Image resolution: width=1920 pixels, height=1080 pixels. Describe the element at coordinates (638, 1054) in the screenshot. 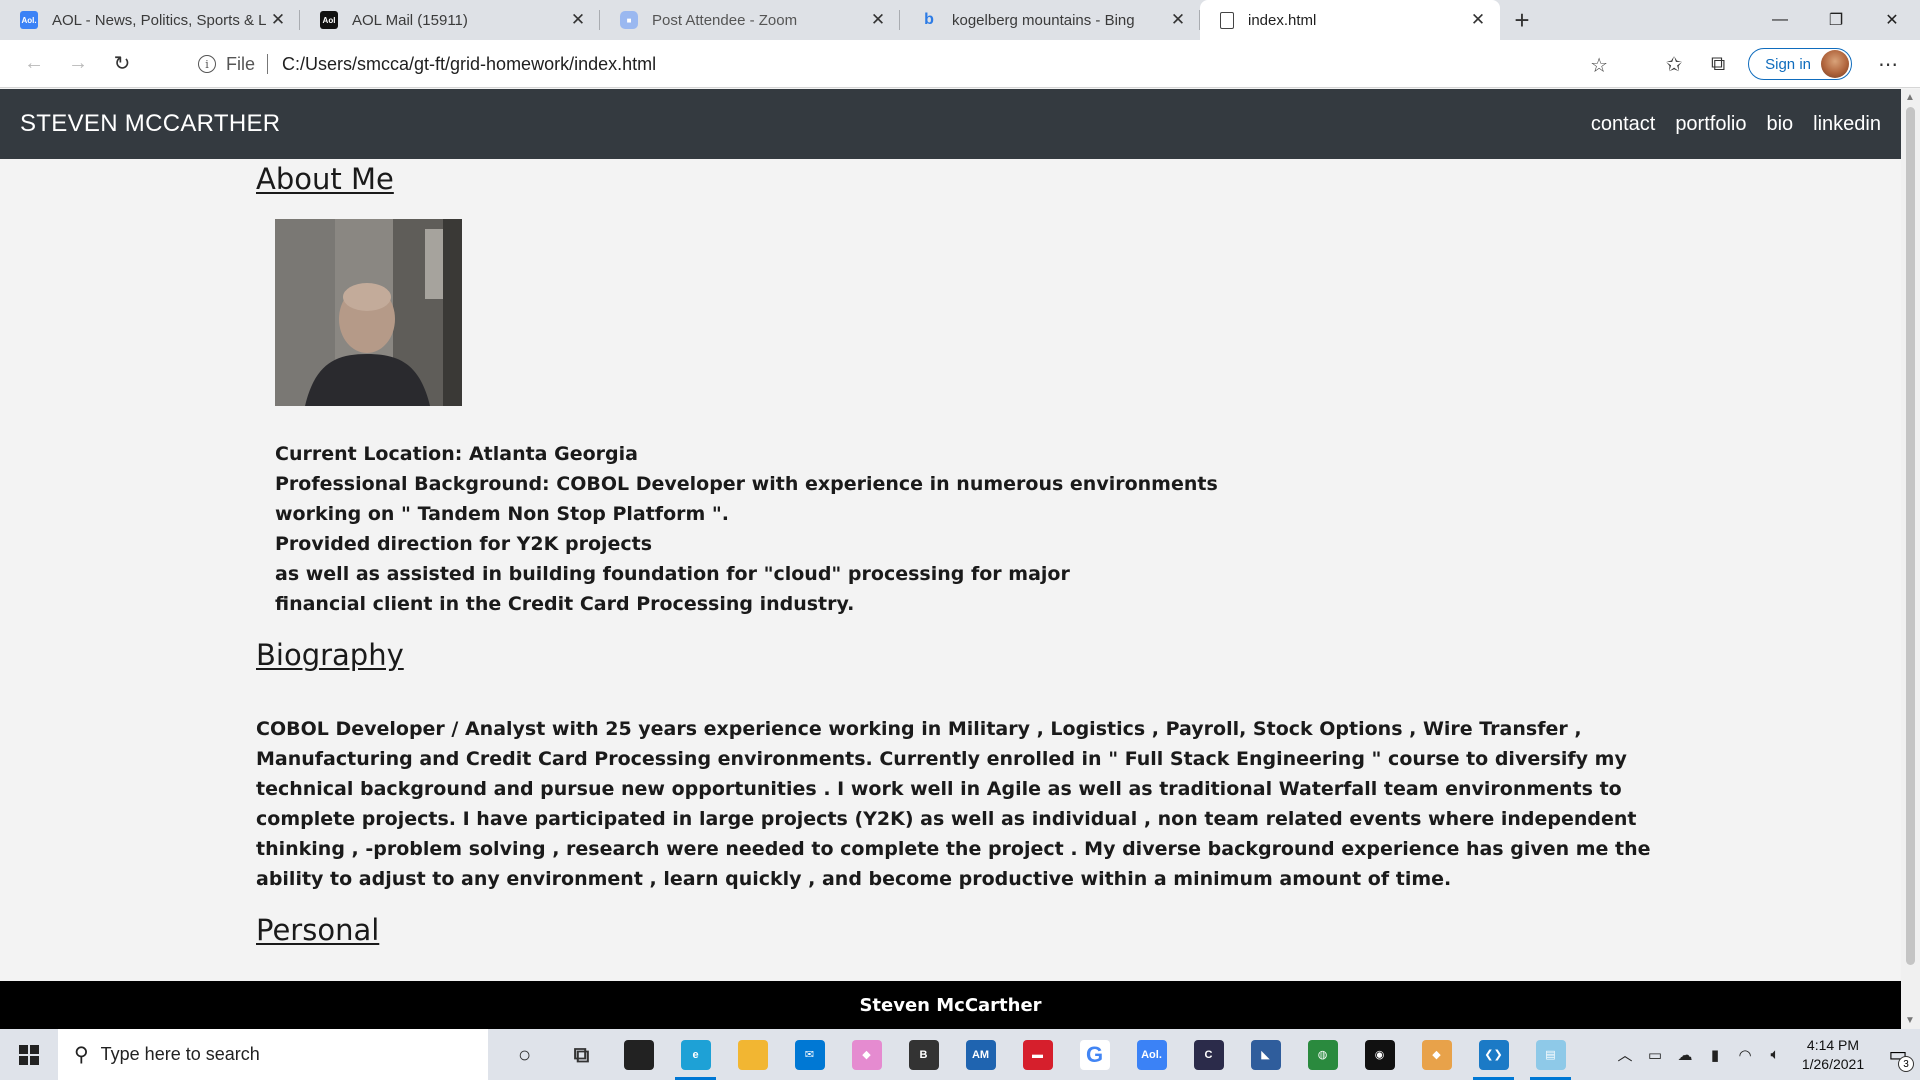

I see `store-taskbar-button` at that location.